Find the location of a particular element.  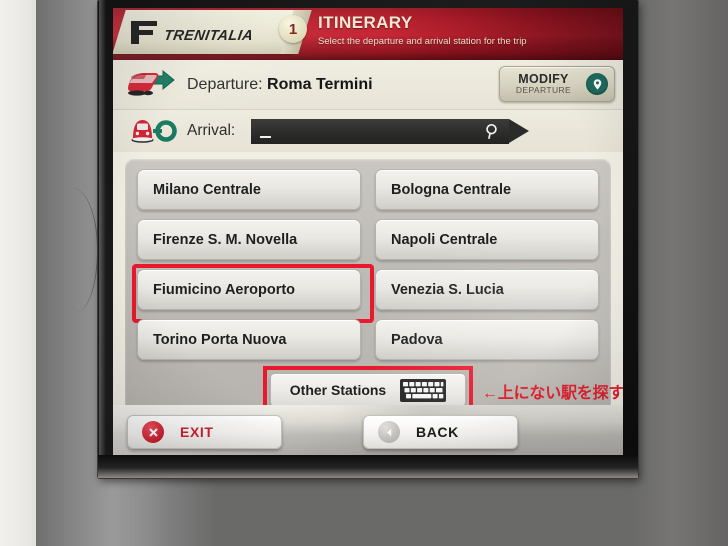

back-button-label: BACK is located at coordinates (437, 432).